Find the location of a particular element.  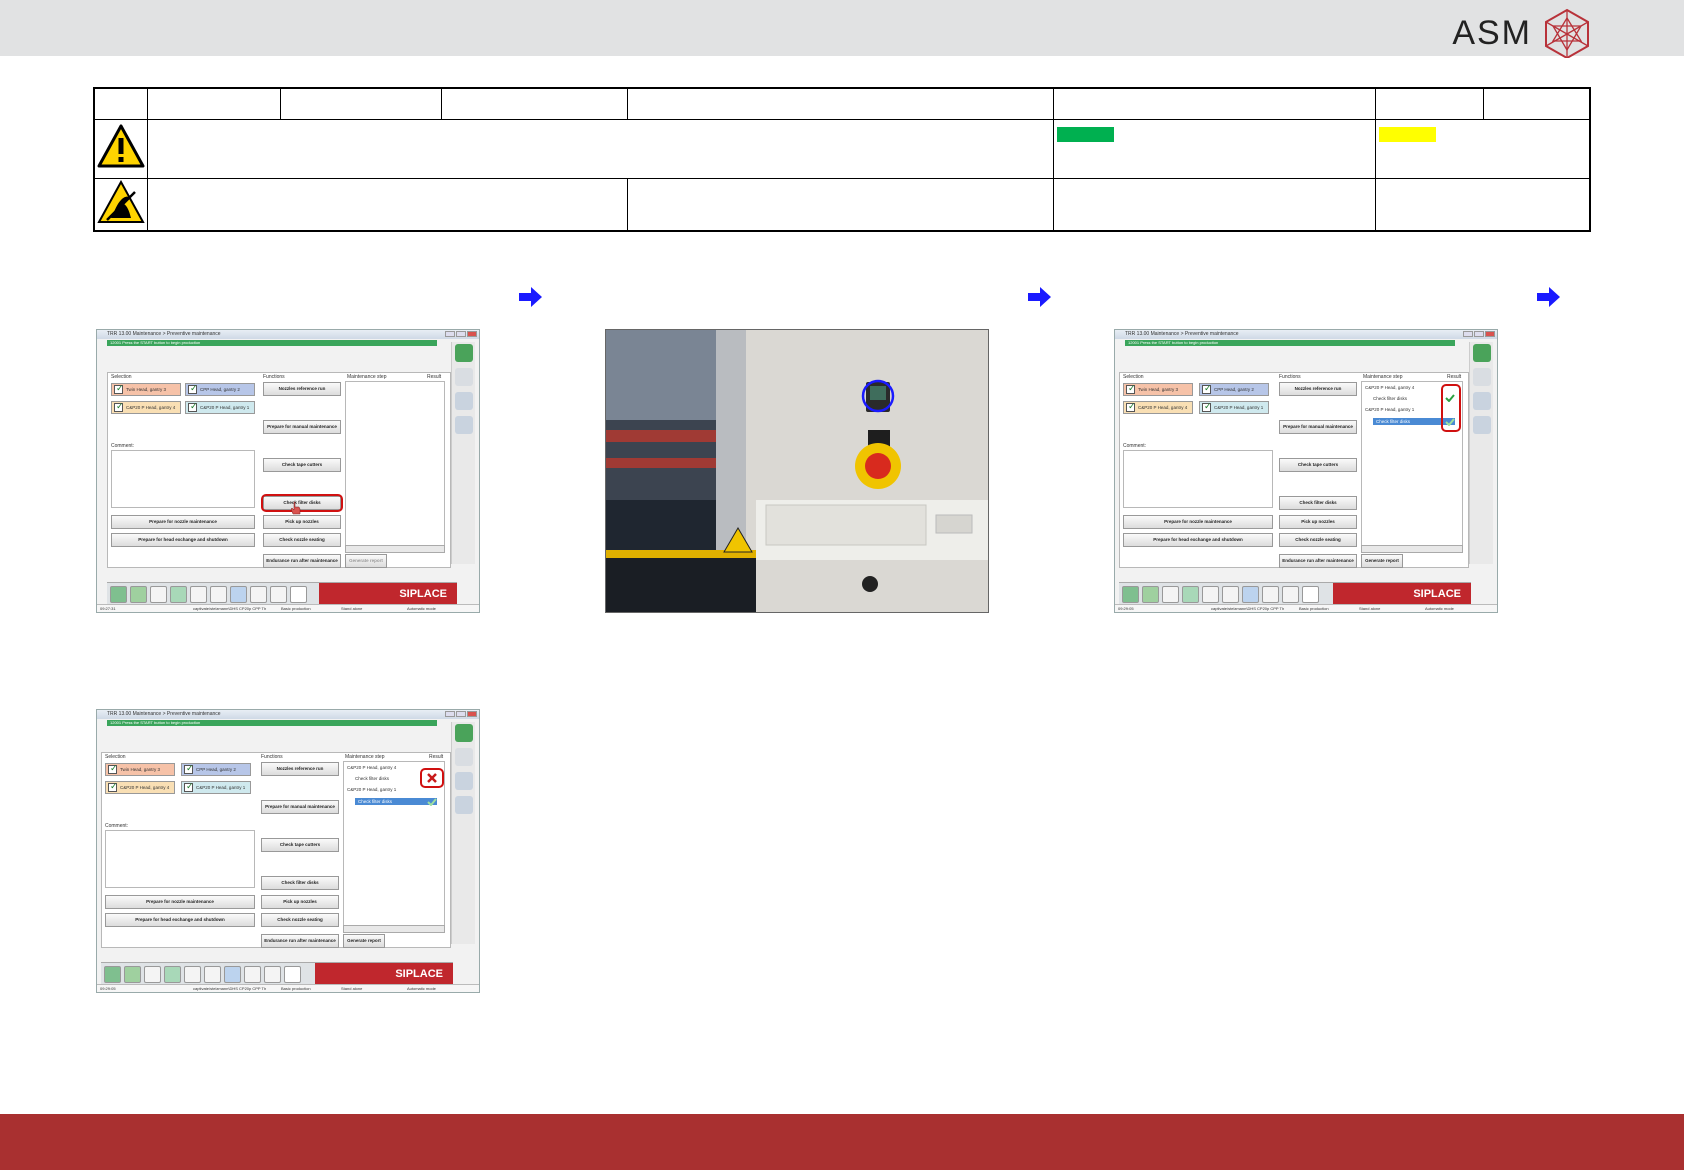

list-item-selected: Check filter disks is located at coordinates (396, 801).